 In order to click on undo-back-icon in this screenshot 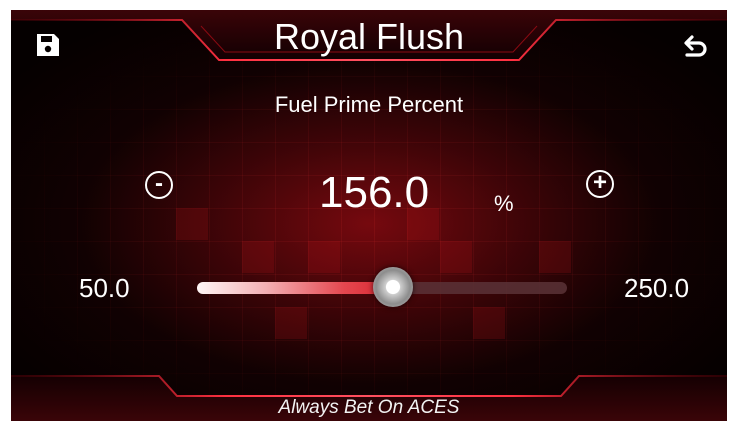, I will do `click(695, 46)`.